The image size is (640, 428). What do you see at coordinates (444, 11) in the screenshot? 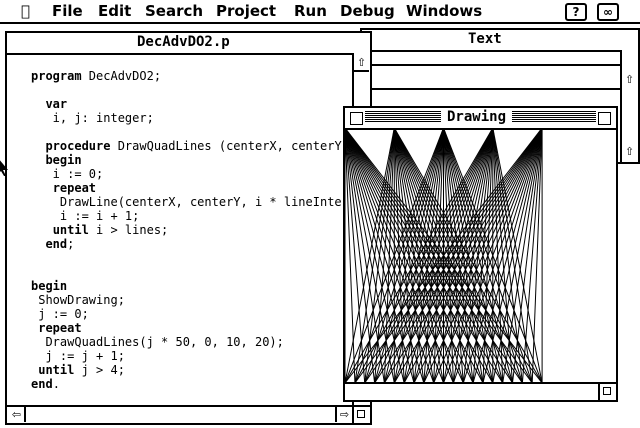
I see `menu-windows: Windows` at bounding box center [444, 11].